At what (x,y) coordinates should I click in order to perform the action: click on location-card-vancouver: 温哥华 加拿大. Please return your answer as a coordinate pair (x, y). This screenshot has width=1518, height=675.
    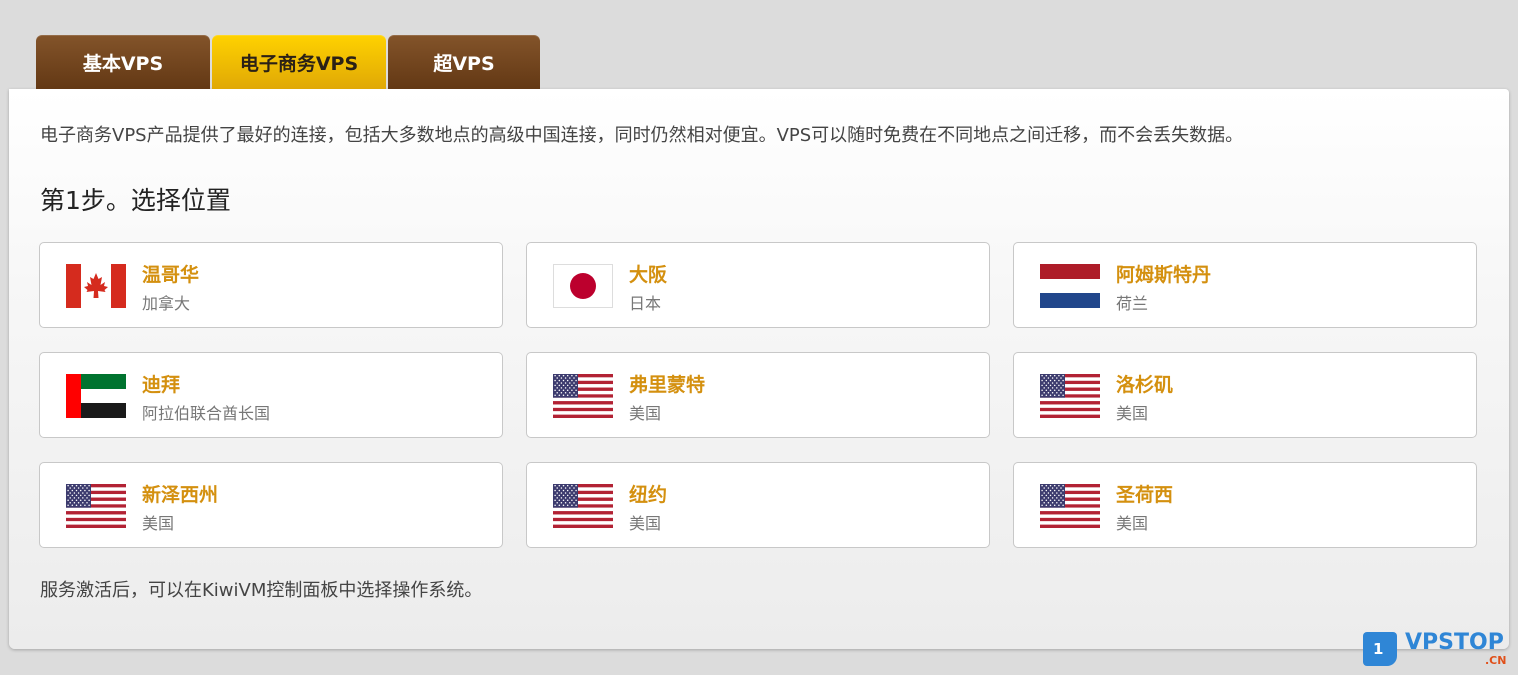
    Looking at the image, I should click on (271, 285).